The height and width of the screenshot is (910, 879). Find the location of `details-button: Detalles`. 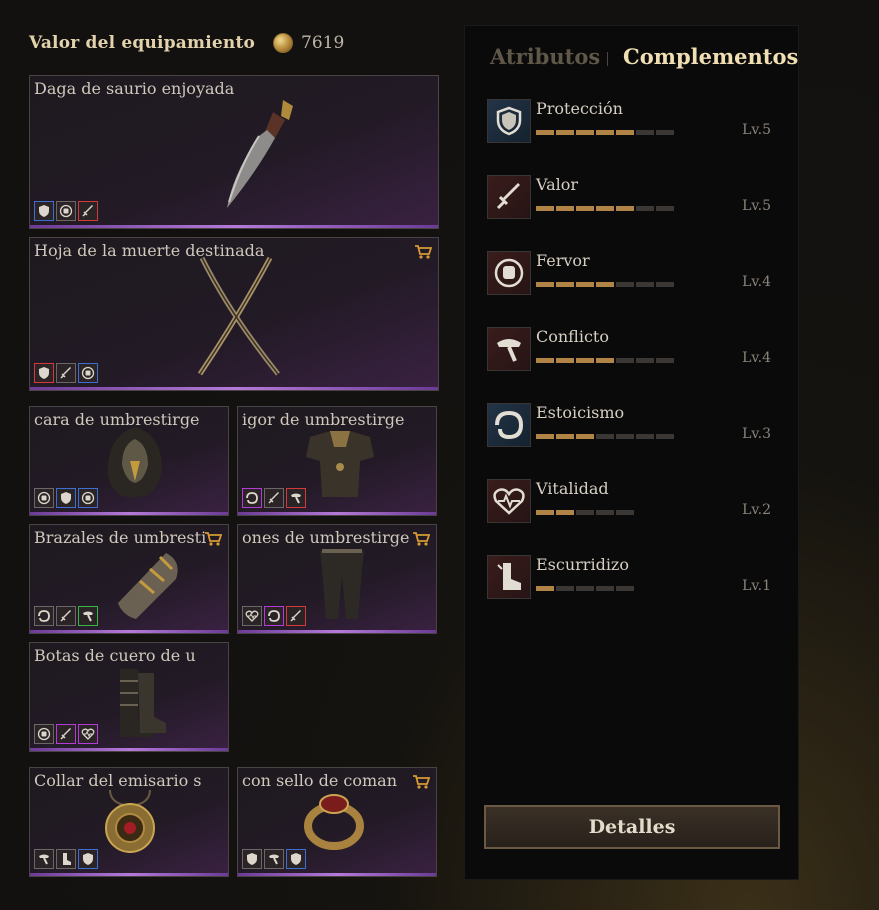

details-button: Detalles is located at coordinates (632, 827).